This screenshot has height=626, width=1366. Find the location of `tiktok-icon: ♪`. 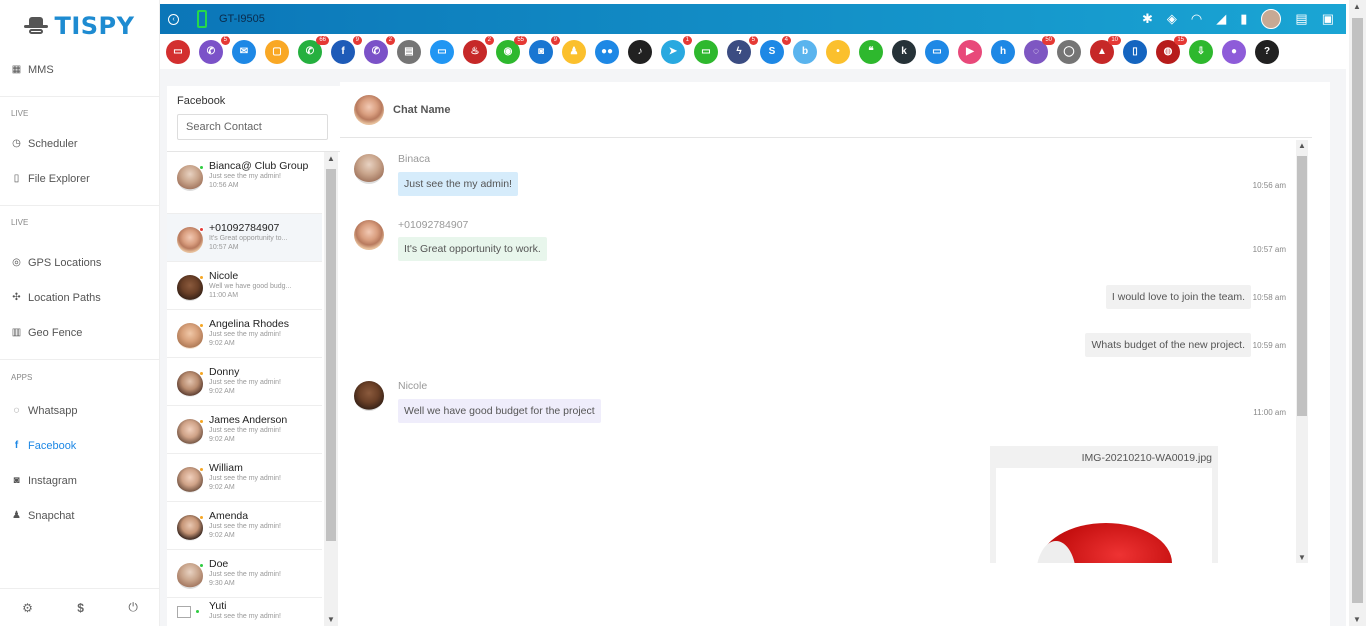

tiktok-icon: ♪ is located at coordinates (640, 51).